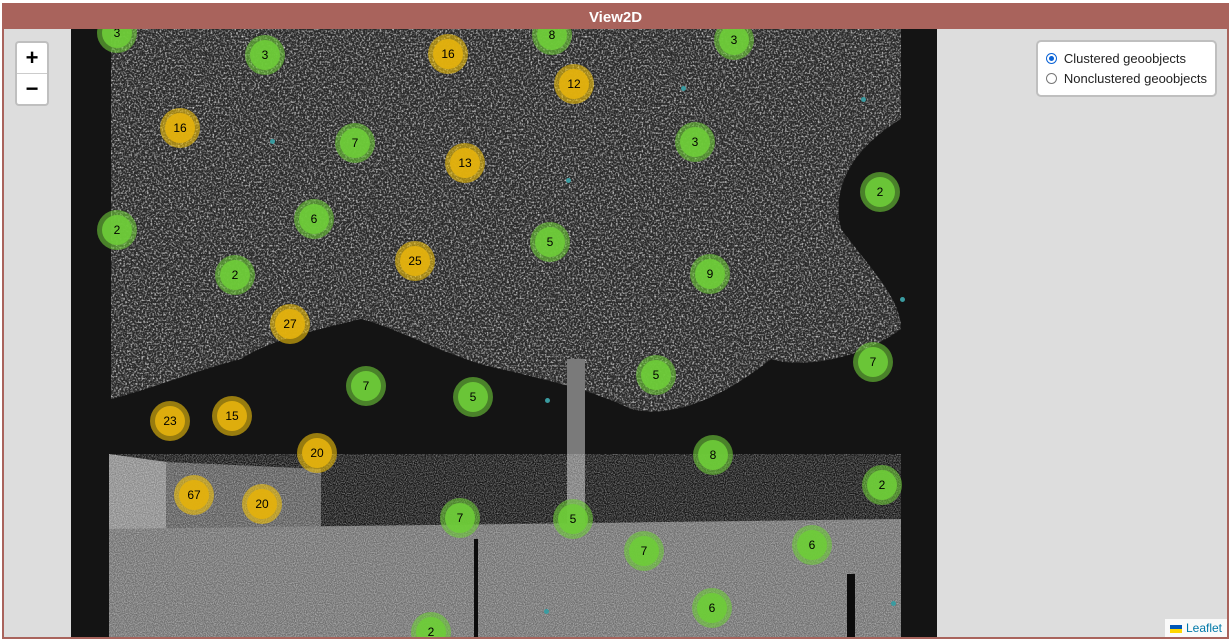  I want to click on layer-option-label: Clustered geoobjects, so click(1125, 58).